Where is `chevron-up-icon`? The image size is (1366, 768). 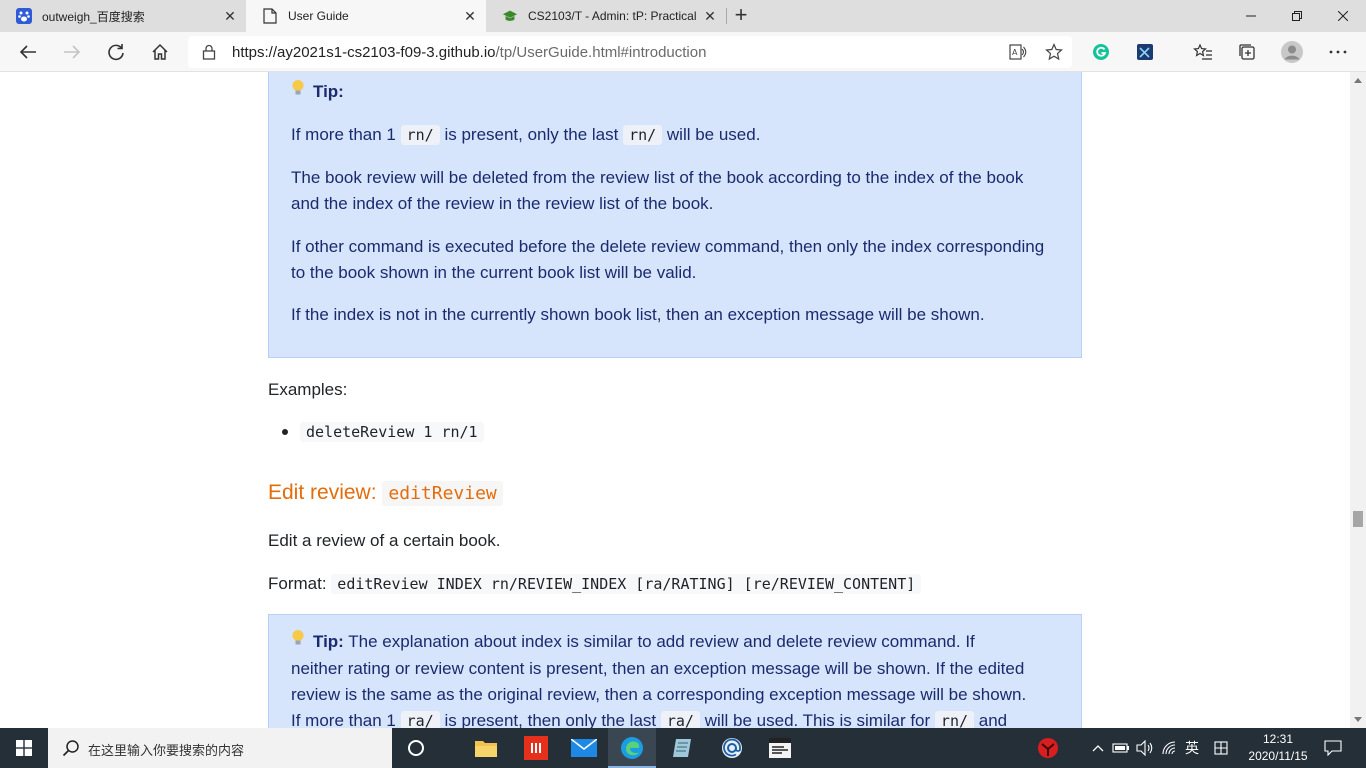 chevron-up-icon is located at coordinates (1098, 748).